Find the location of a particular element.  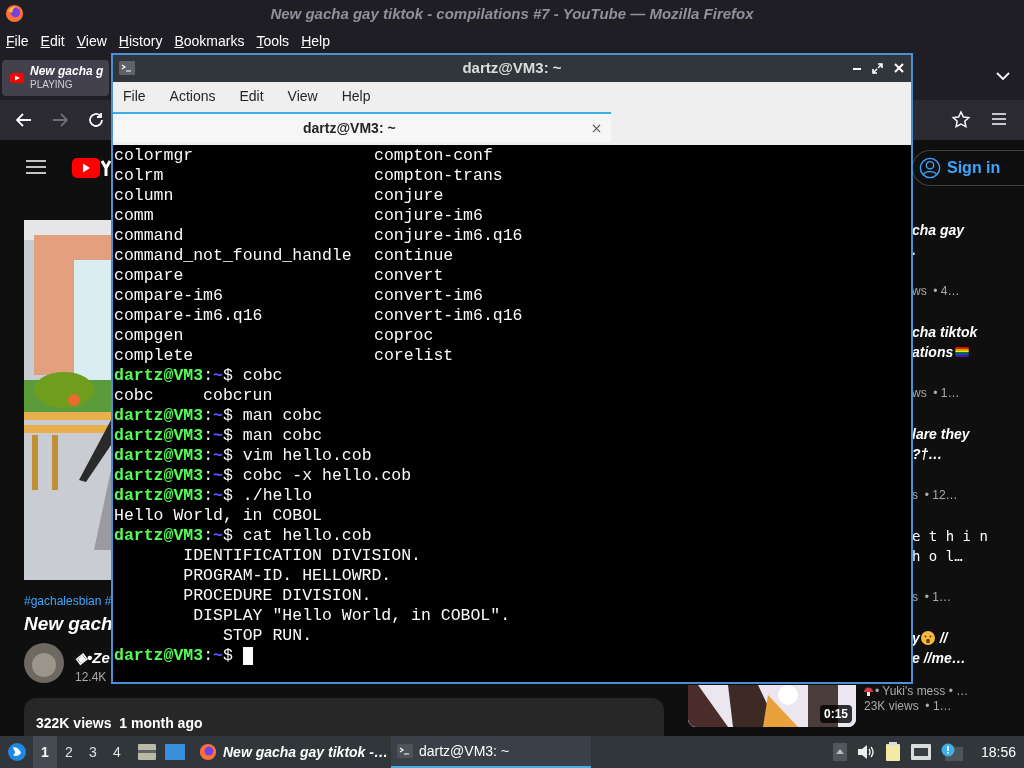

tab-title: New gacha g is located at coordinates (67, 71).